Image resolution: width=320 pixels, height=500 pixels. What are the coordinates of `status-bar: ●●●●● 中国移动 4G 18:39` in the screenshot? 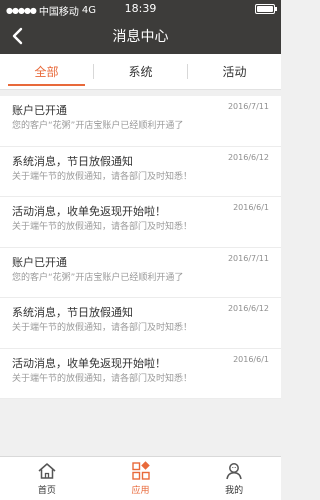 It's located at (140, 9).